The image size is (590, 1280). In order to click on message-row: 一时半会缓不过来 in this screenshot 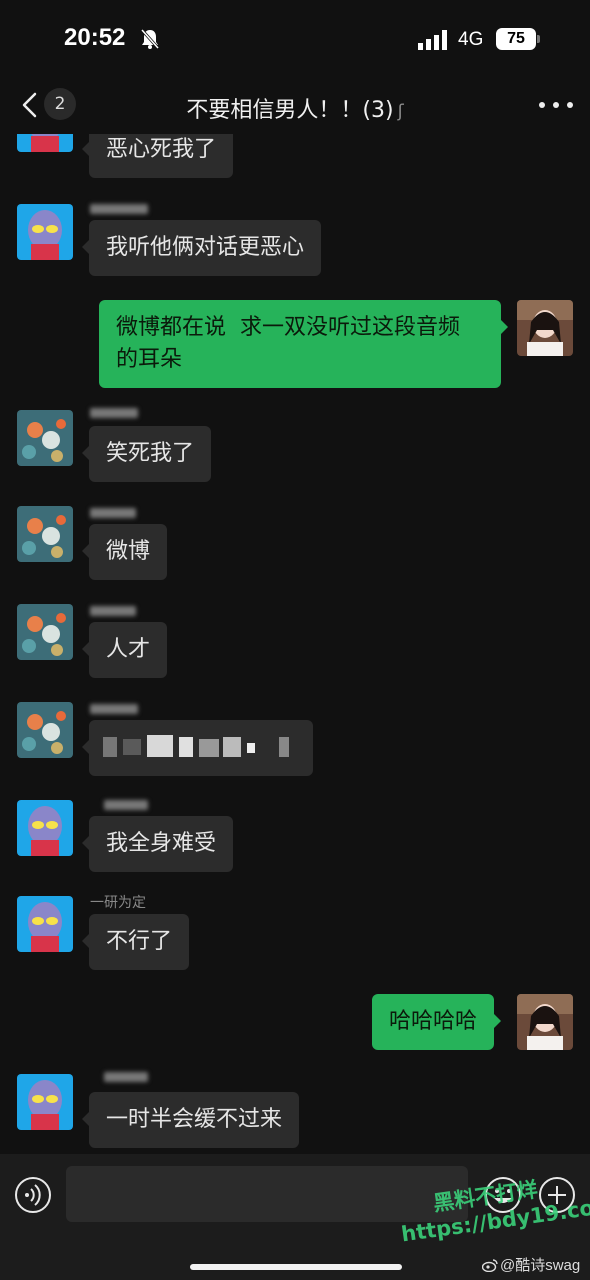, I will do `click(295, 1110)`.